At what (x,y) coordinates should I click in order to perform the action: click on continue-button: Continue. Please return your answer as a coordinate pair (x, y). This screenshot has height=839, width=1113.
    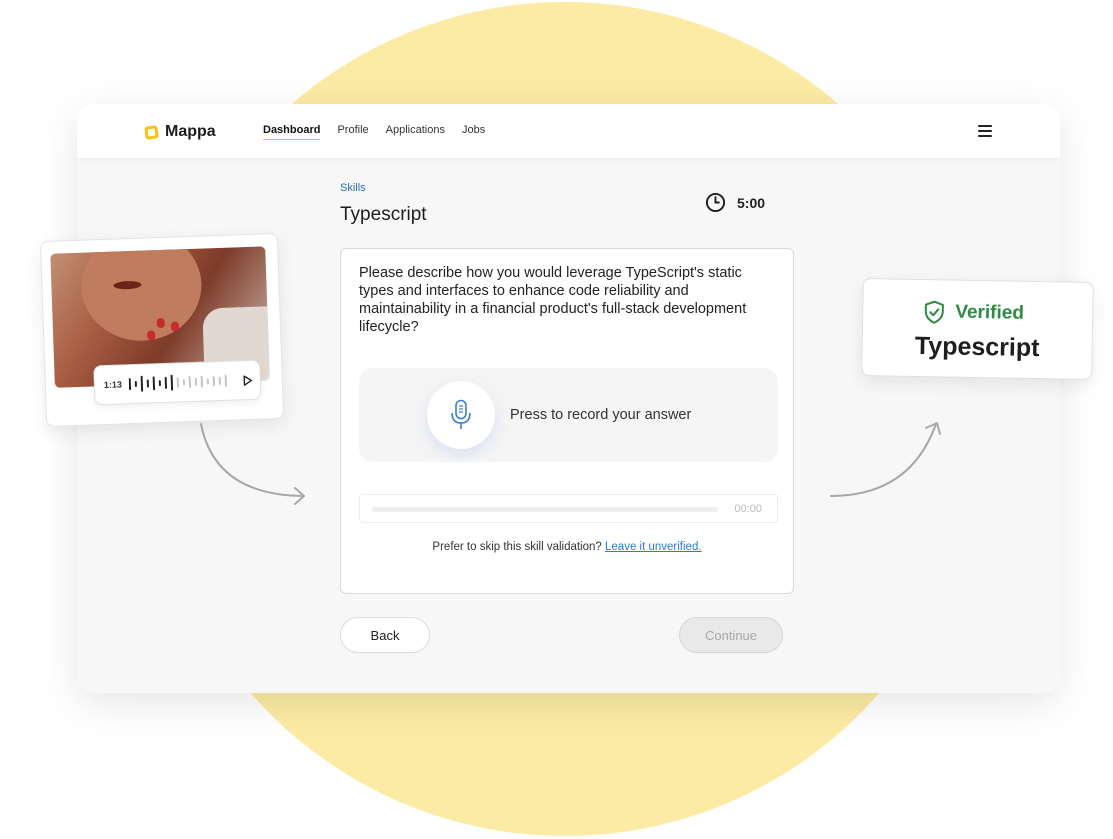
    Looking at the image, I should click on (731, 635).